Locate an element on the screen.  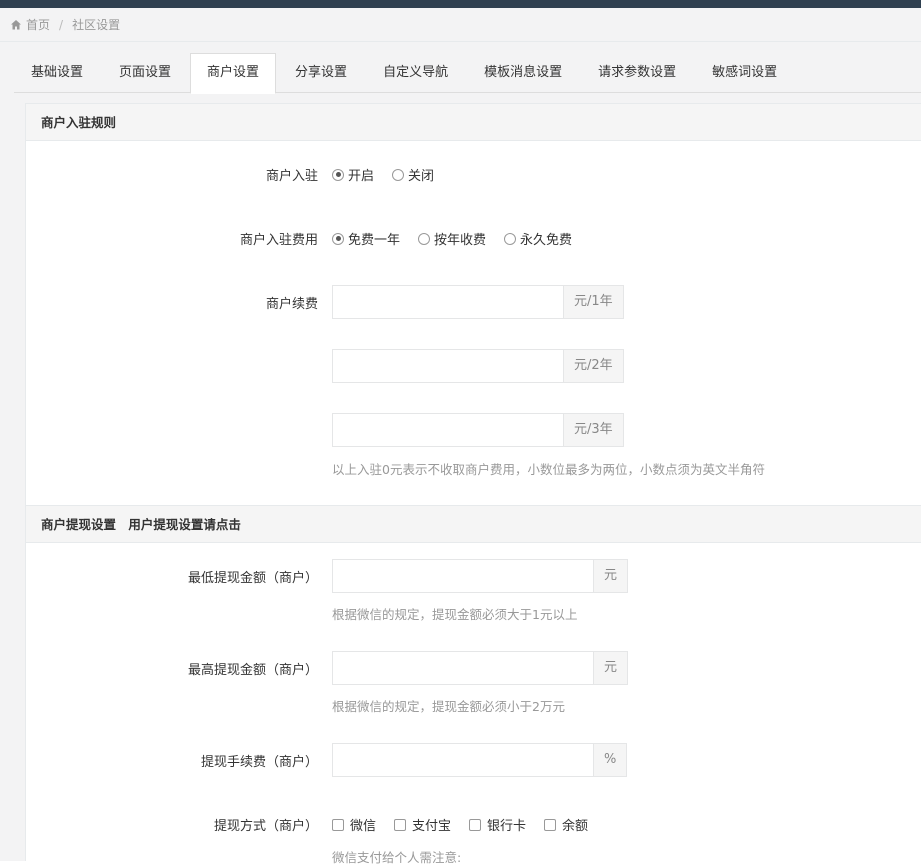
tab-share-settings: 分享设置 is located at coordinates (321, 73).